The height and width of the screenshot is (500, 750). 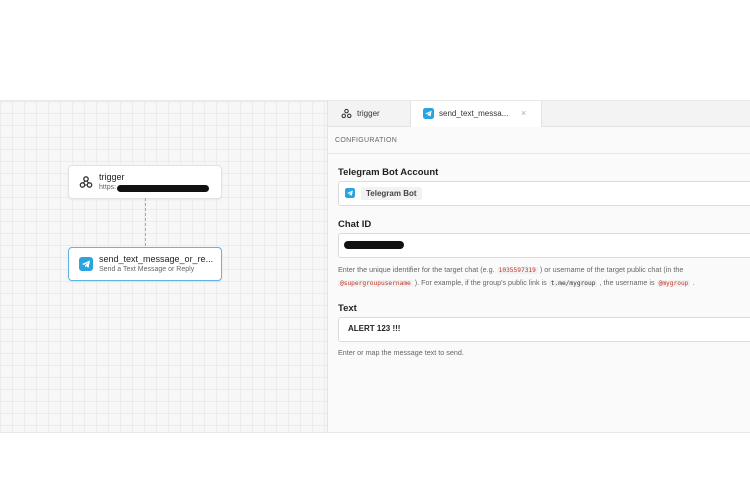 I want to click on tab-send-text-message: send_text_messa... ×, so click(x=476, y=114).